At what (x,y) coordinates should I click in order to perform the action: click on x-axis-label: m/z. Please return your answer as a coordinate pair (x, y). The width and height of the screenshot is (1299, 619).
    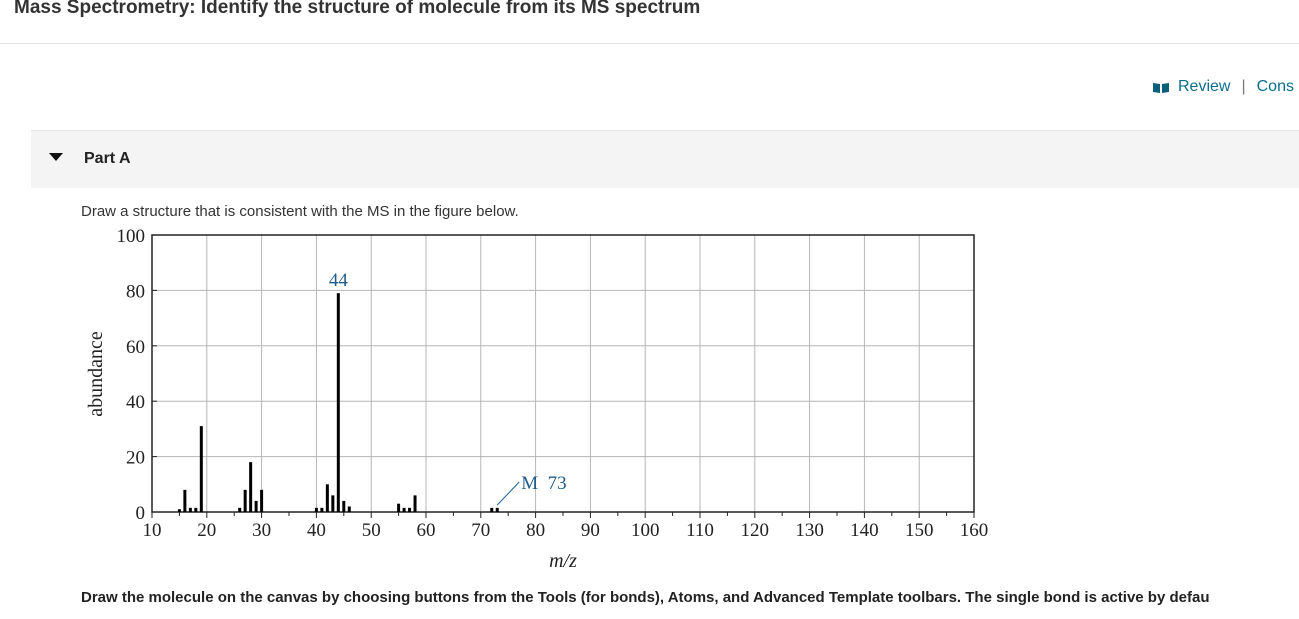
    Looking at the image, I should click on (563, 561).